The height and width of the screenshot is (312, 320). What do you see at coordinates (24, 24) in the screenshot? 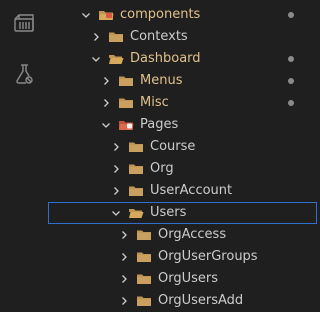
I see `remote-explorer-icon` at bounding box center [24, 24].